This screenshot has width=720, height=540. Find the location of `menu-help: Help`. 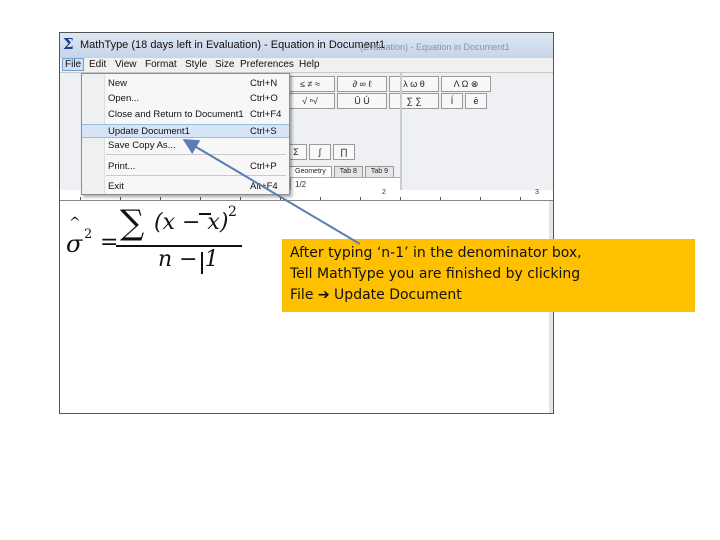

menu-help: Help is located at coordinates (309, 64).